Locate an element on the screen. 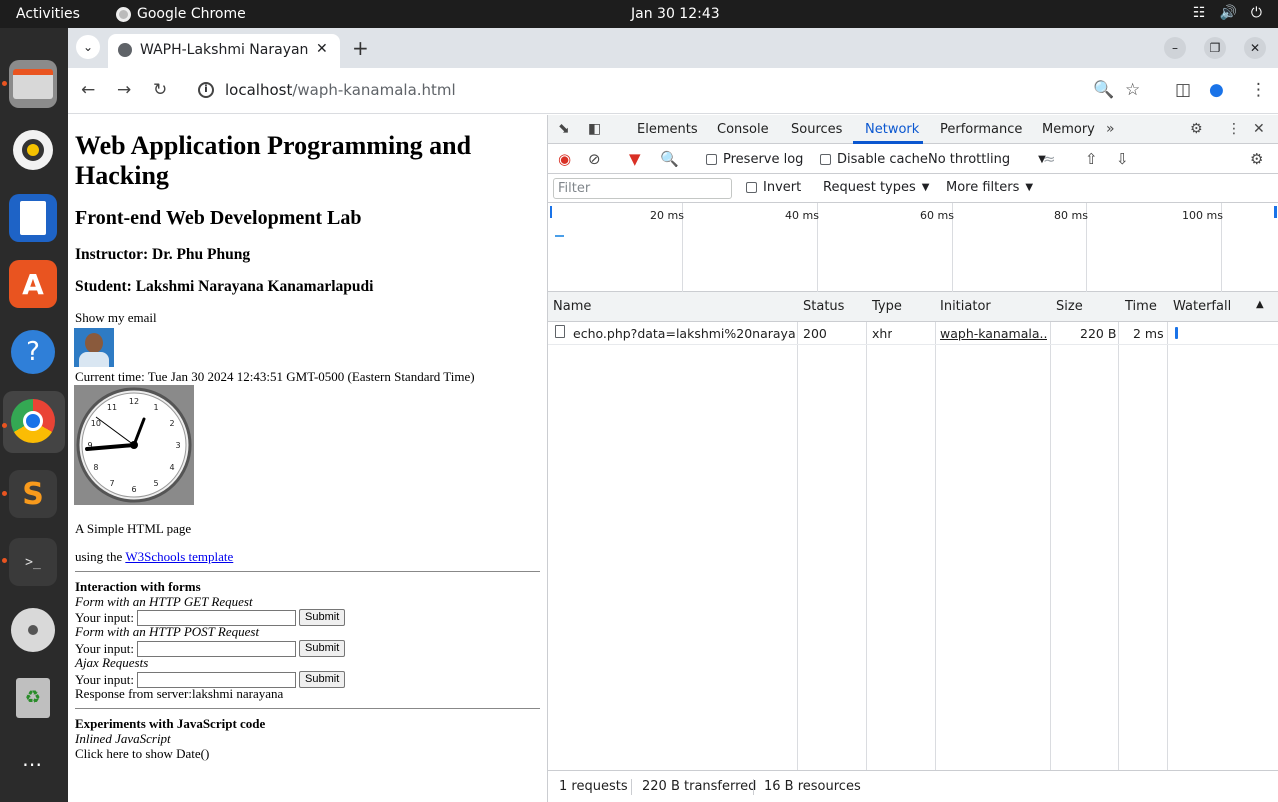  disc-icon is located at coordinates (33, 630).